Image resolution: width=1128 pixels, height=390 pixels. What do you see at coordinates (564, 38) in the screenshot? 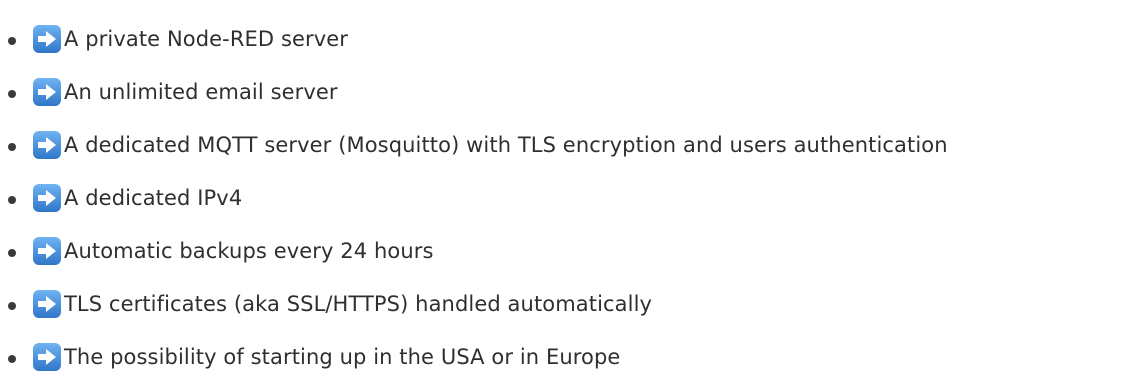
I see `list-item: A private Node-RED server` at bounding box center [564, 38].